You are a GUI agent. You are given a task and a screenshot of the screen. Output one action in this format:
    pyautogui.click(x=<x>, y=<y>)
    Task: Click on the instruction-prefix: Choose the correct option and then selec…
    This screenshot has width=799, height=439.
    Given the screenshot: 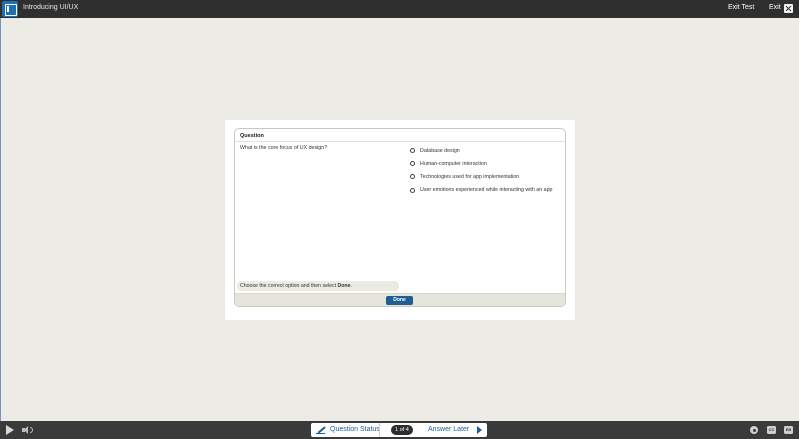 What is the action you would take?
    pyautogui.click(x=289, y=286)
    